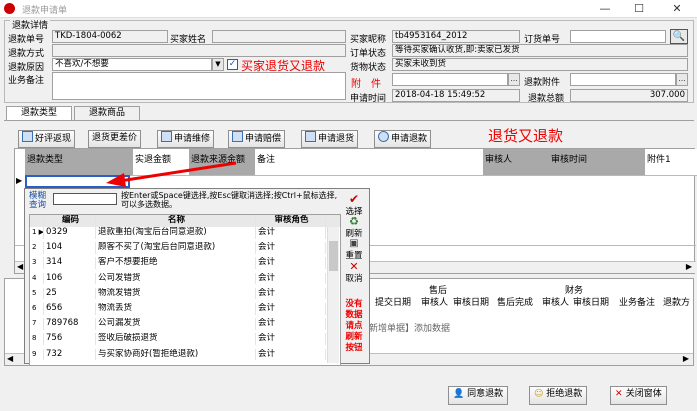 The height and width of the screenshot is (411, 697). Describe the element at coordinates (383, 136) in the screenshot. I see `refund-icon` at that location.